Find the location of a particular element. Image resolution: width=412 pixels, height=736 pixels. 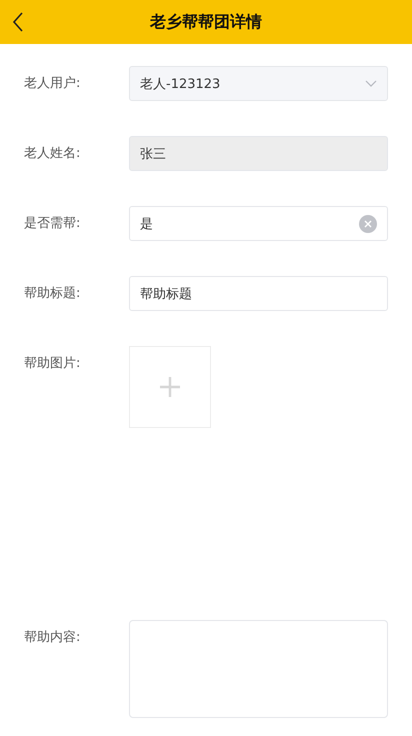

field-label: 帮助内容: is located at coordinates (53, 638).